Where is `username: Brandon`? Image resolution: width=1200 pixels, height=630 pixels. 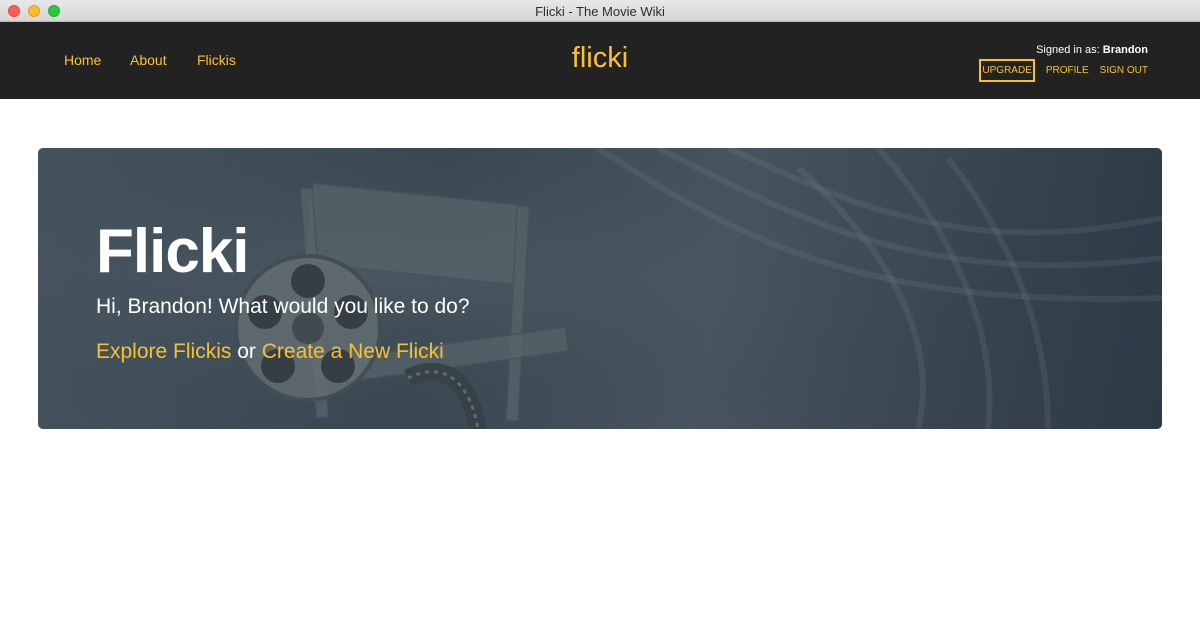
username: Brandon is located at coordinates (1125, 50).